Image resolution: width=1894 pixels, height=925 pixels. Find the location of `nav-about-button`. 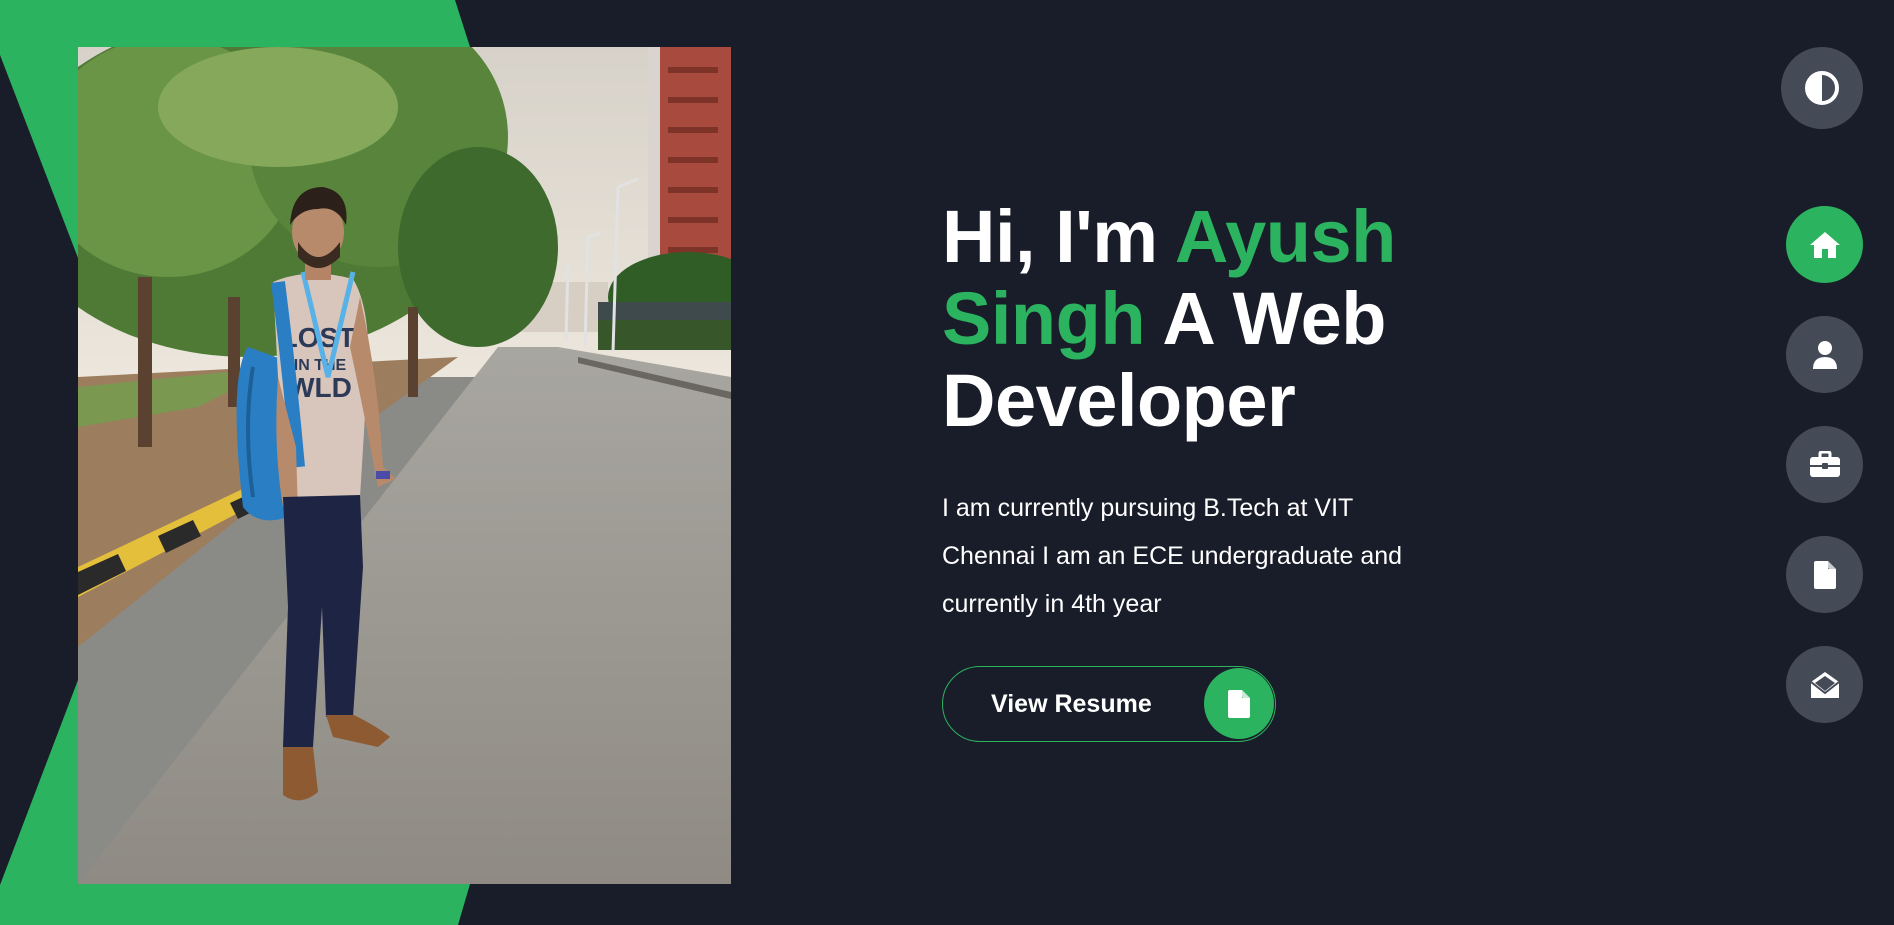

nav-about-button is located at coordinates (1824, 354).